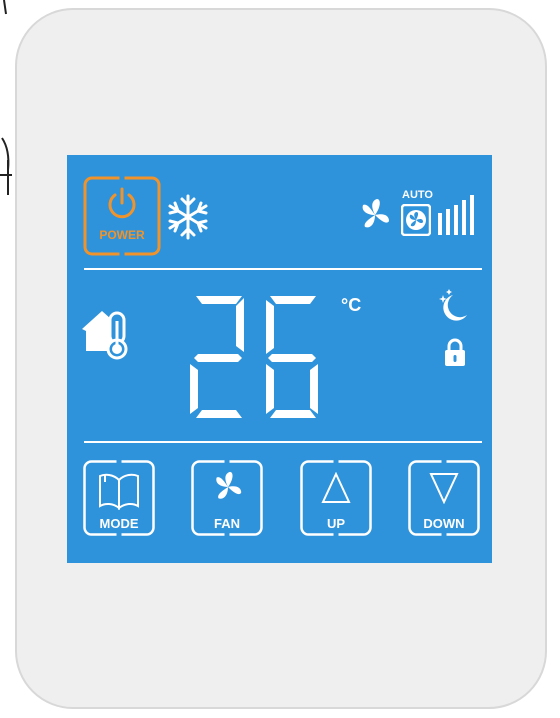 This screenshot has height=718, width=560. I want to click on divider-bottom, so click(283, 442).